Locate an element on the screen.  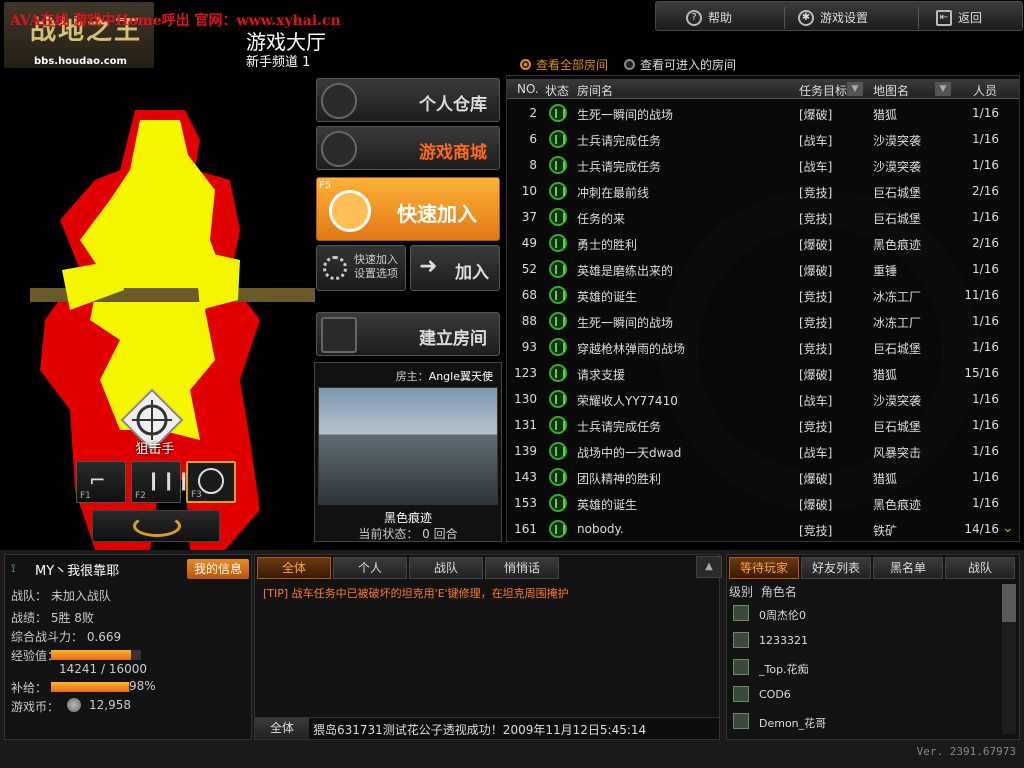
player-row: _Top.花痴 is located at coordinates (866, 668).